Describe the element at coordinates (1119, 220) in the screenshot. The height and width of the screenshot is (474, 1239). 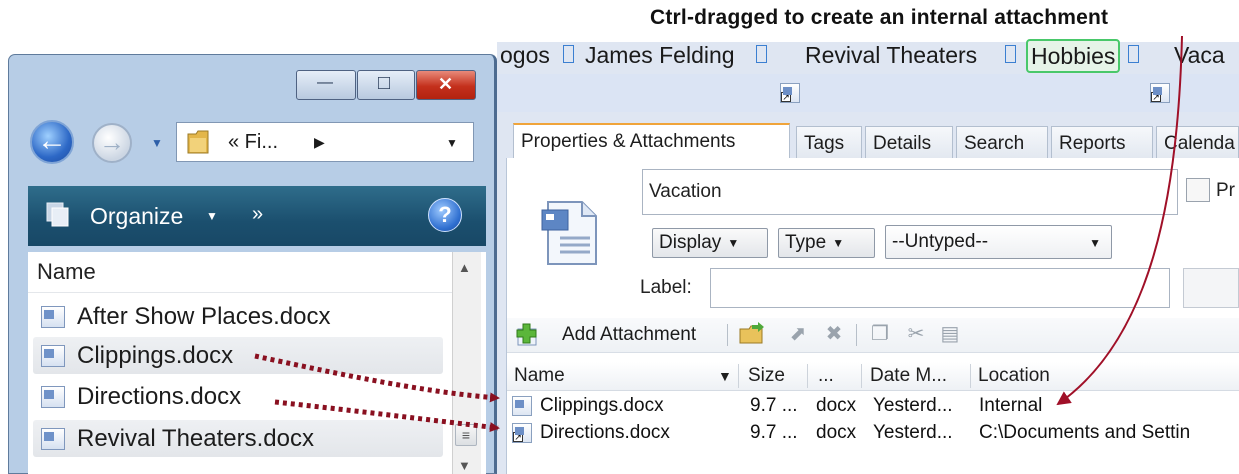
I see `annotation-pointer-arrow` at that location.